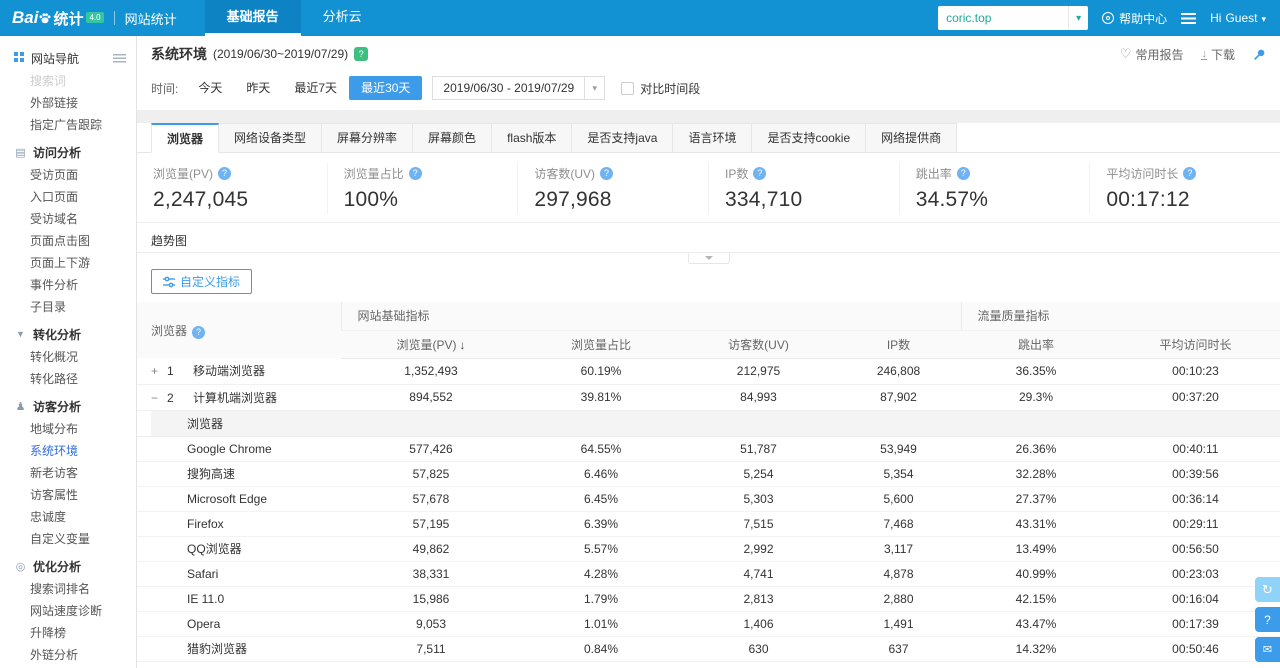 This screenshot has height=668, width=1280. What do you see at coordinates (461, 345) in the screenshot?
I see `sort-desc-icon` at bounding box center [461, 345].